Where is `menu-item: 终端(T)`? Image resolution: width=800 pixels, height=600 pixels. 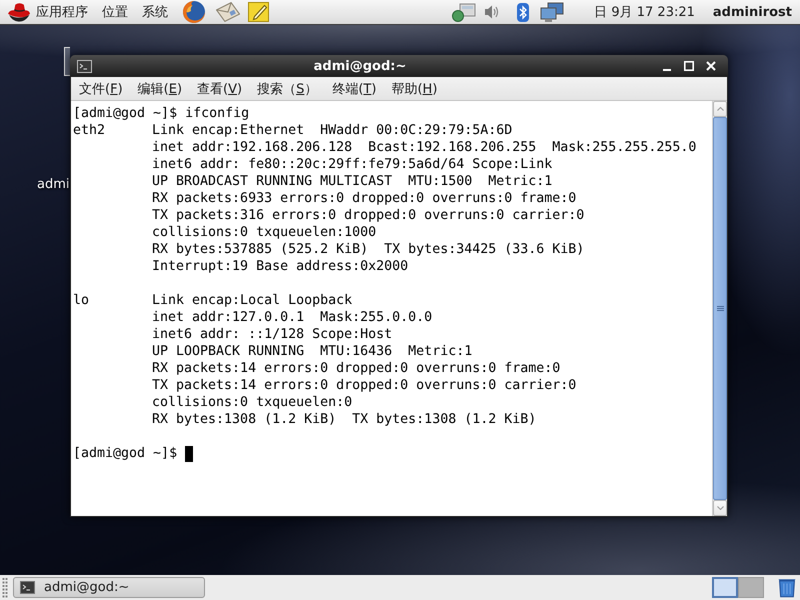 menu-item: 终端(T) is located at coordinates (354, 89).